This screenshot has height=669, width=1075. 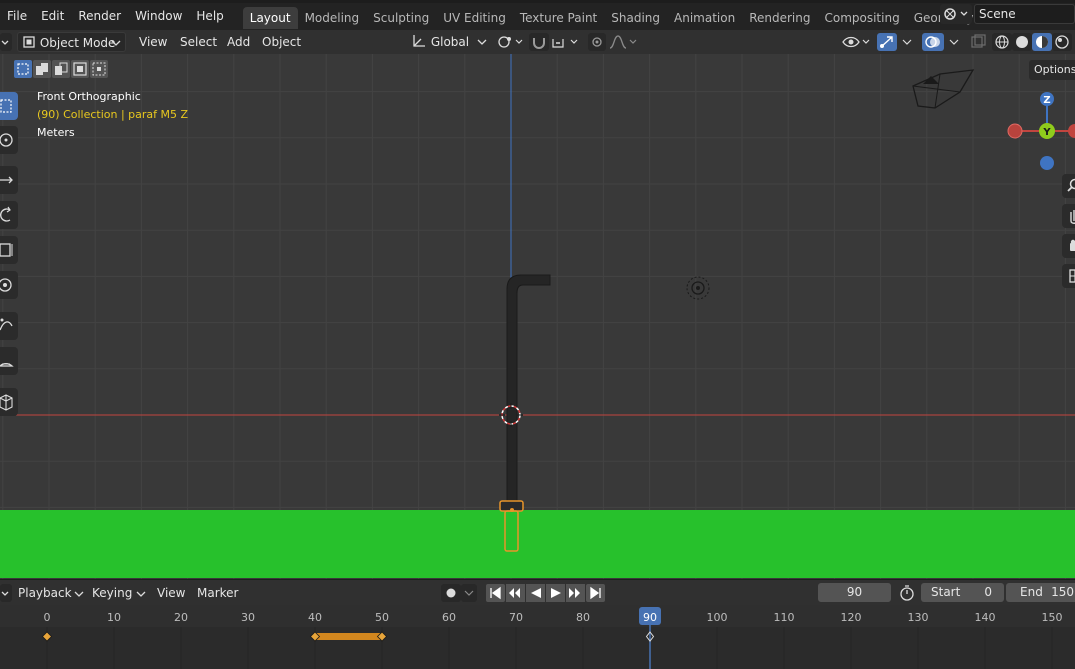 What do you see at coordinates (1068, 246) in the screenshot?
I see `camera-view-button` at bounding box center [1068, 246].